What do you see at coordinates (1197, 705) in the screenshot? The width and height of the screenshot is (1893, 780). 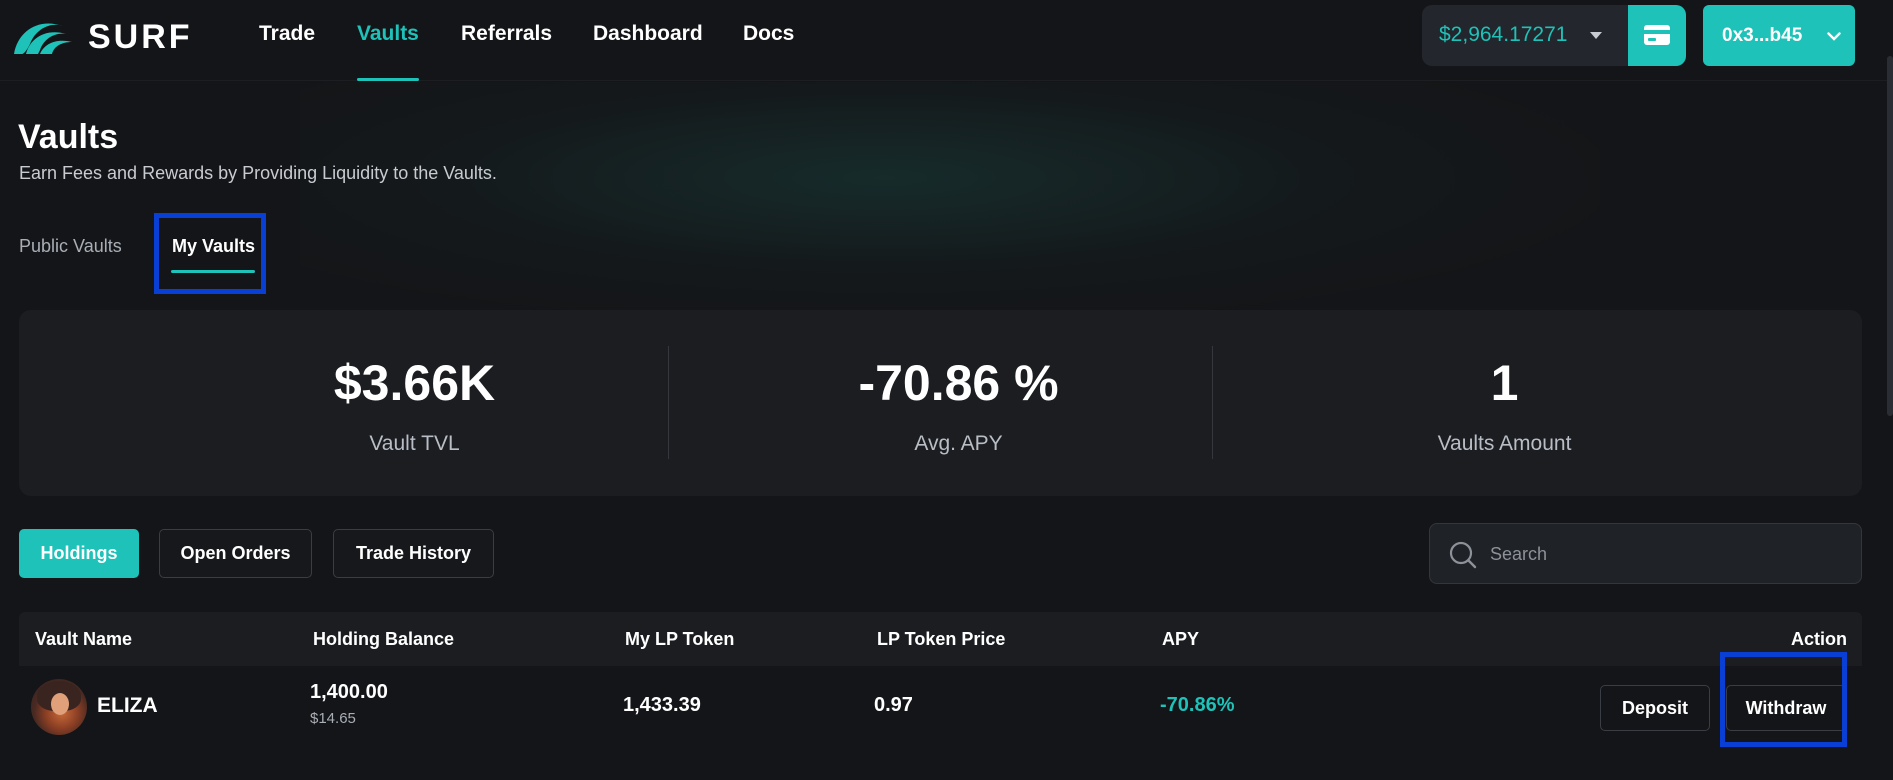 I see `apy-value: -70.86%` at bounding box center [1197, 705].